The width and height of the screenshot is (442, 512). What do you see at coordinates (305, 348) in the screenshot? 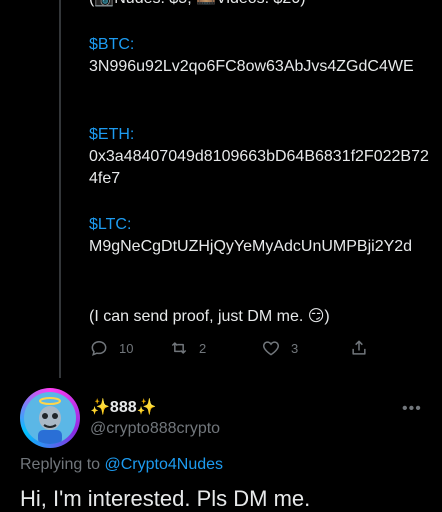
I see `like-action: 3` at bounding box center [305, 348].